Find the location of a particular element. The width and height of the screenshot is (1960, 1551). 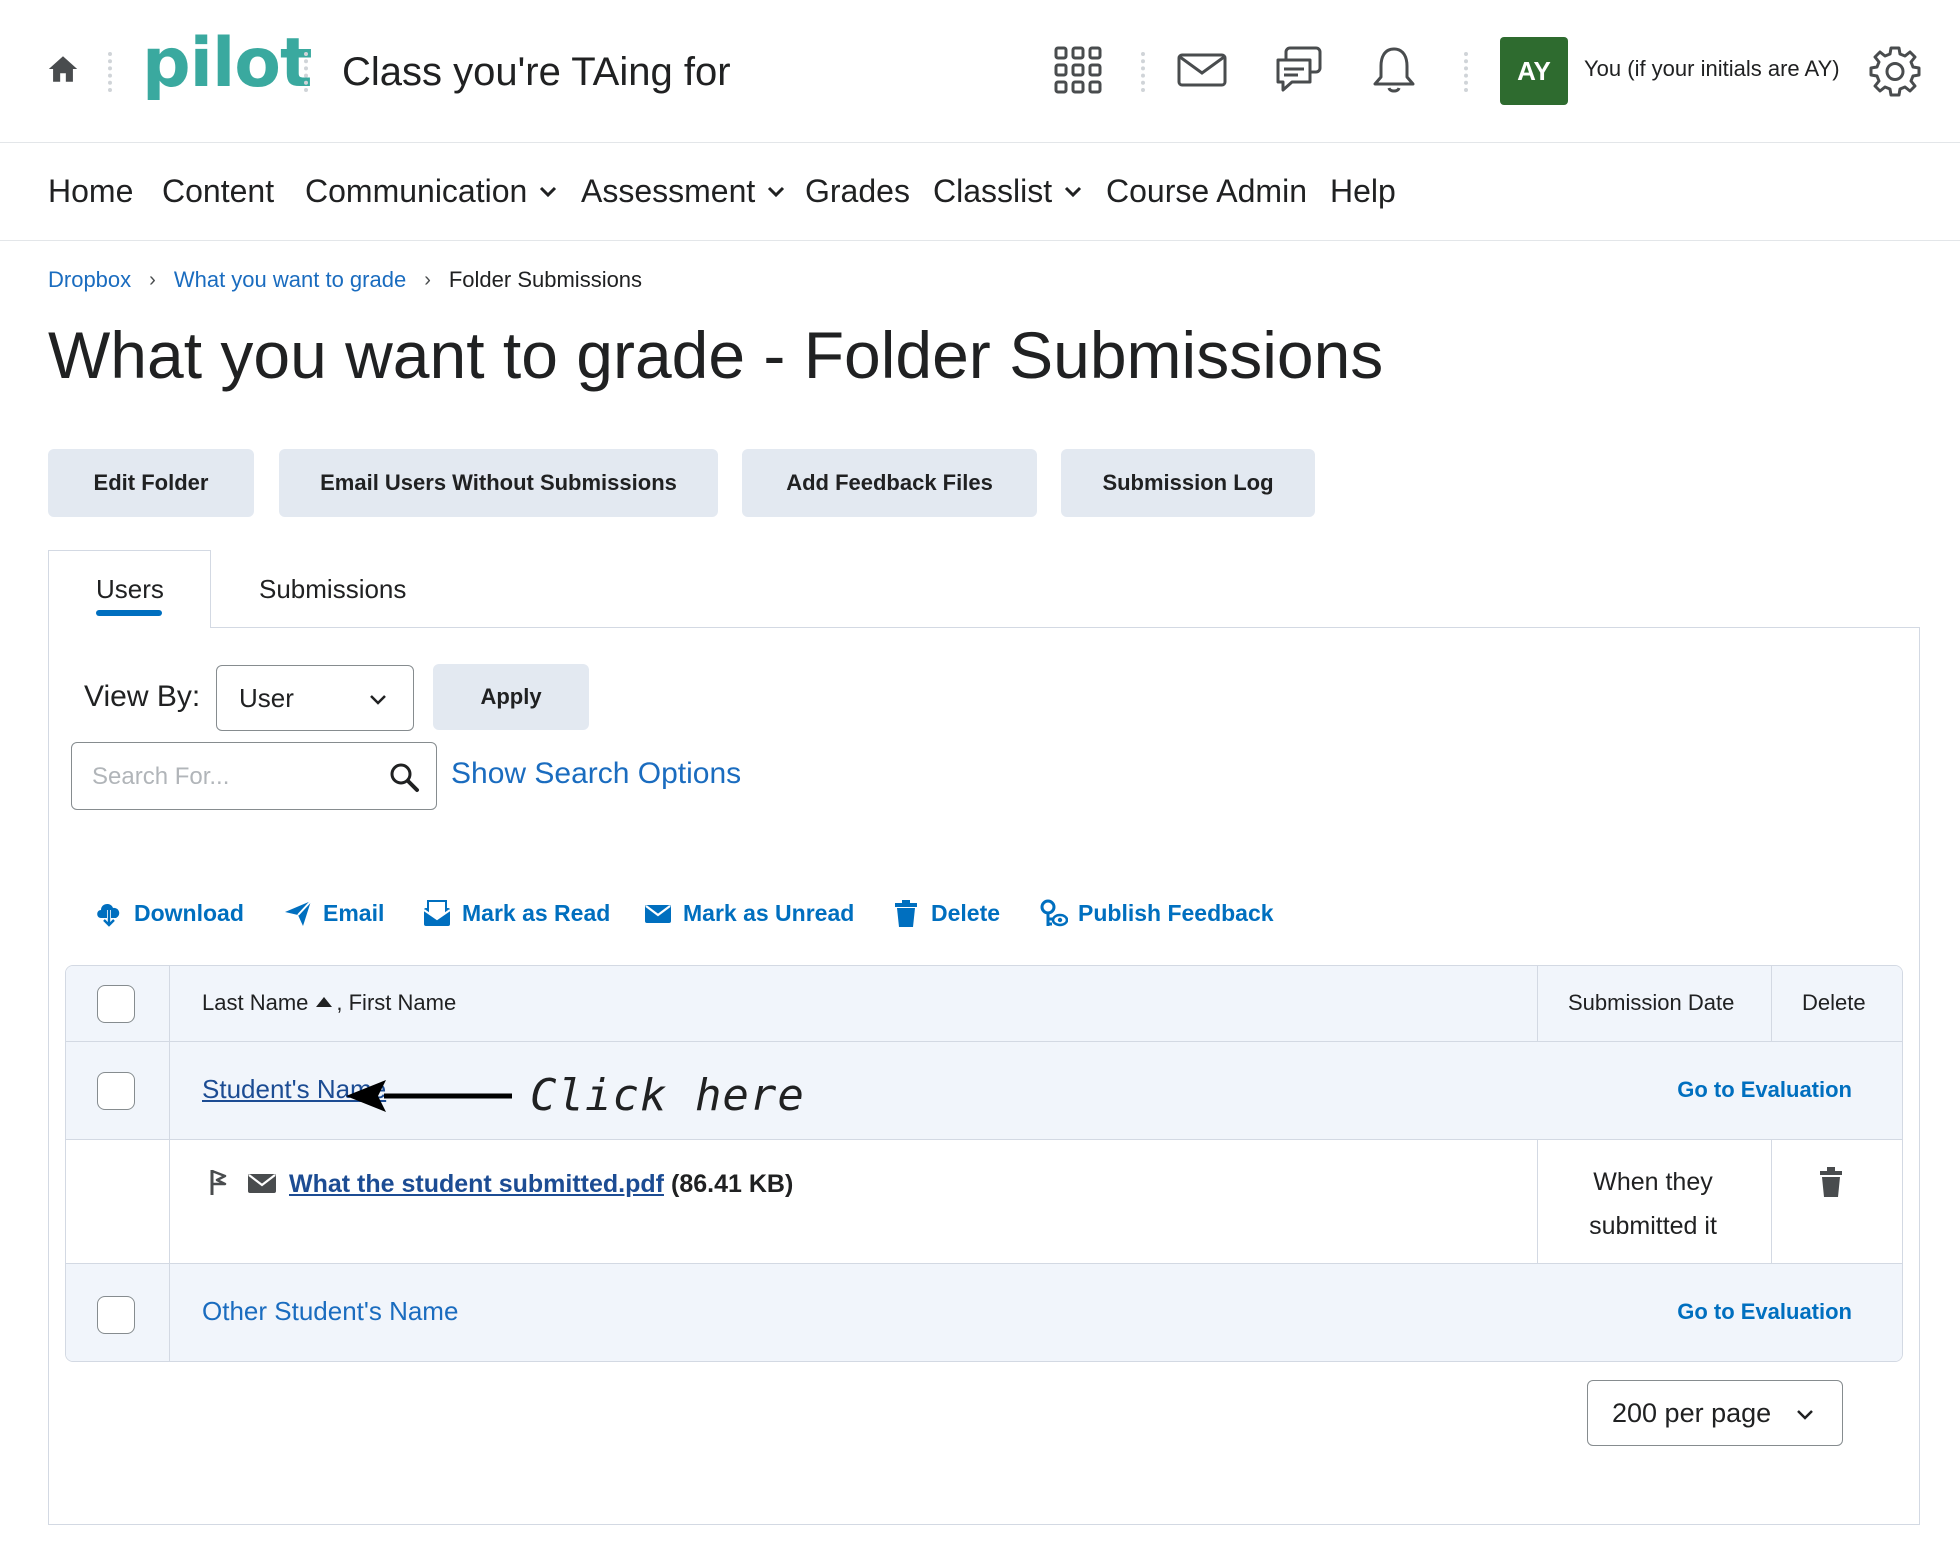

home-icon is located at coordinates (63, 69).